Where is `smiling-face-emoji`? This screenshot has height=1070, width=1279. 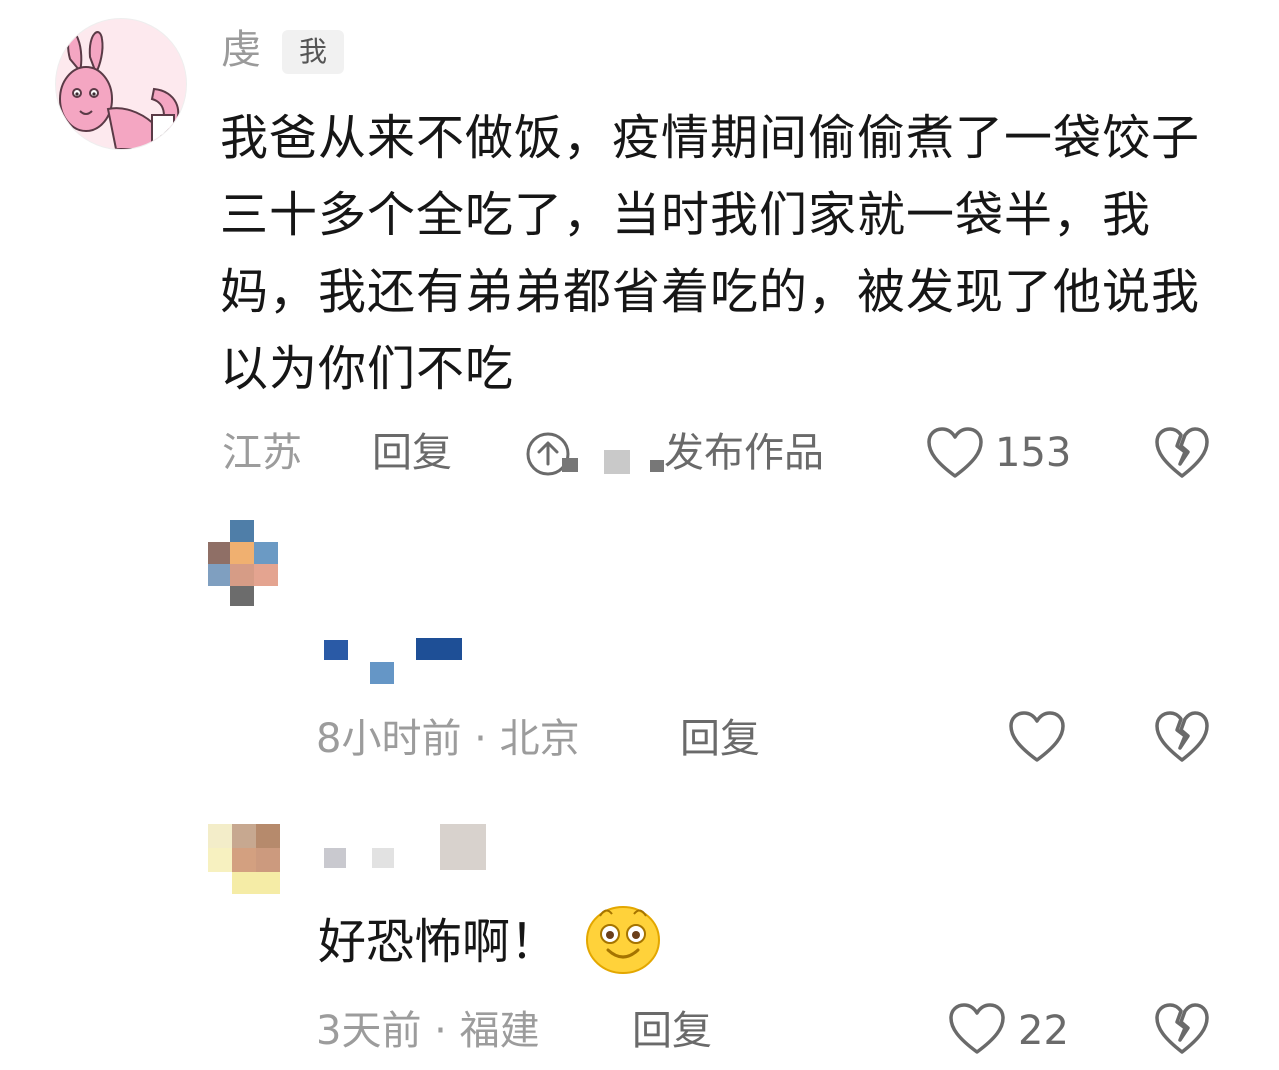 smiling-face-emoji is located at coordinates (623, 938).